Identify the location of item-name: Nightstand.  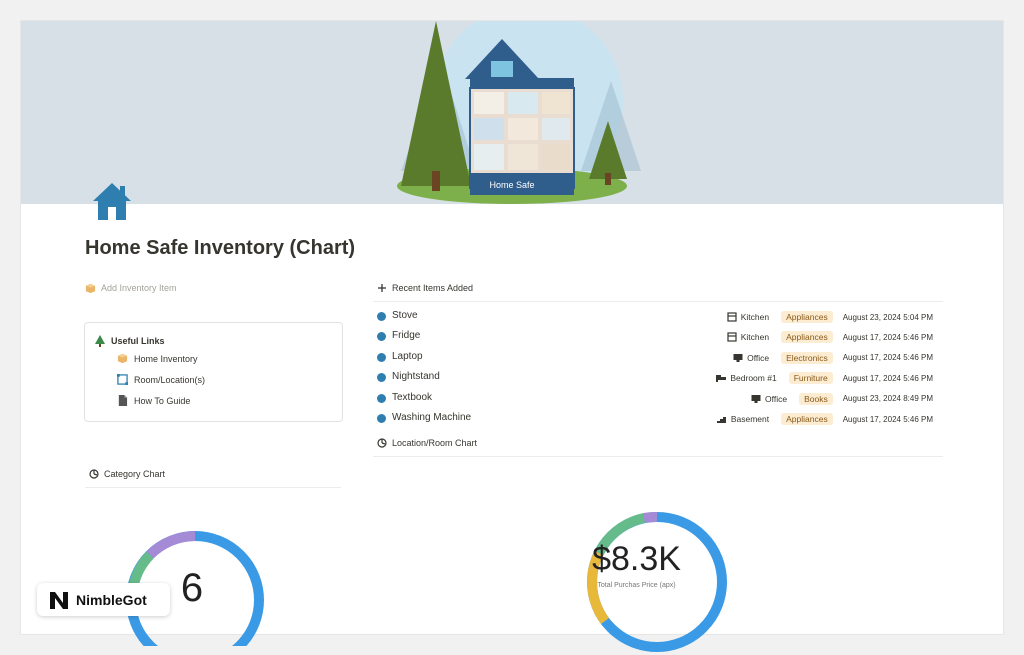
(416, 376).